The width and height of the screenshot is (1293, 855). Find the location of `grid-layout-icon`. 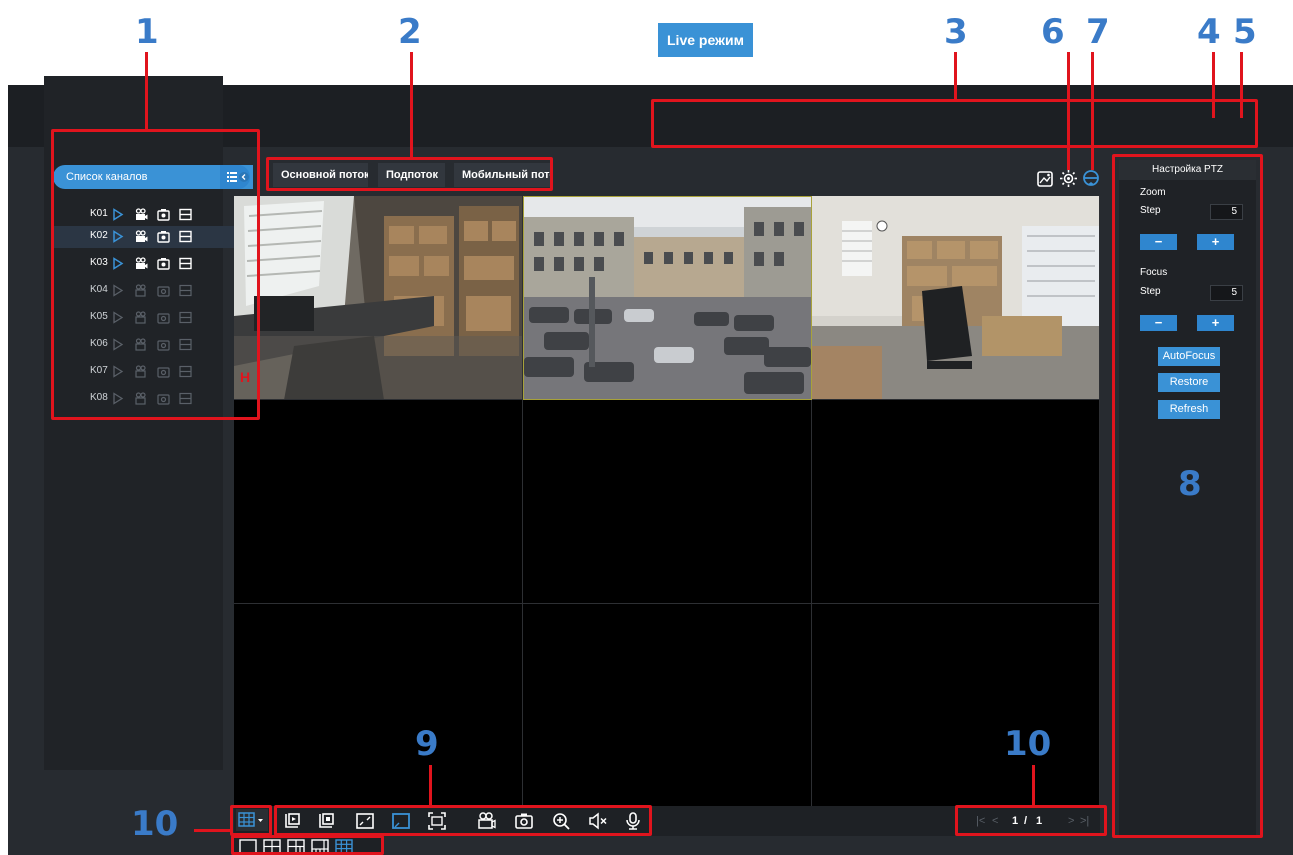

grid-layout-icon is located at coordinates (250, 819).